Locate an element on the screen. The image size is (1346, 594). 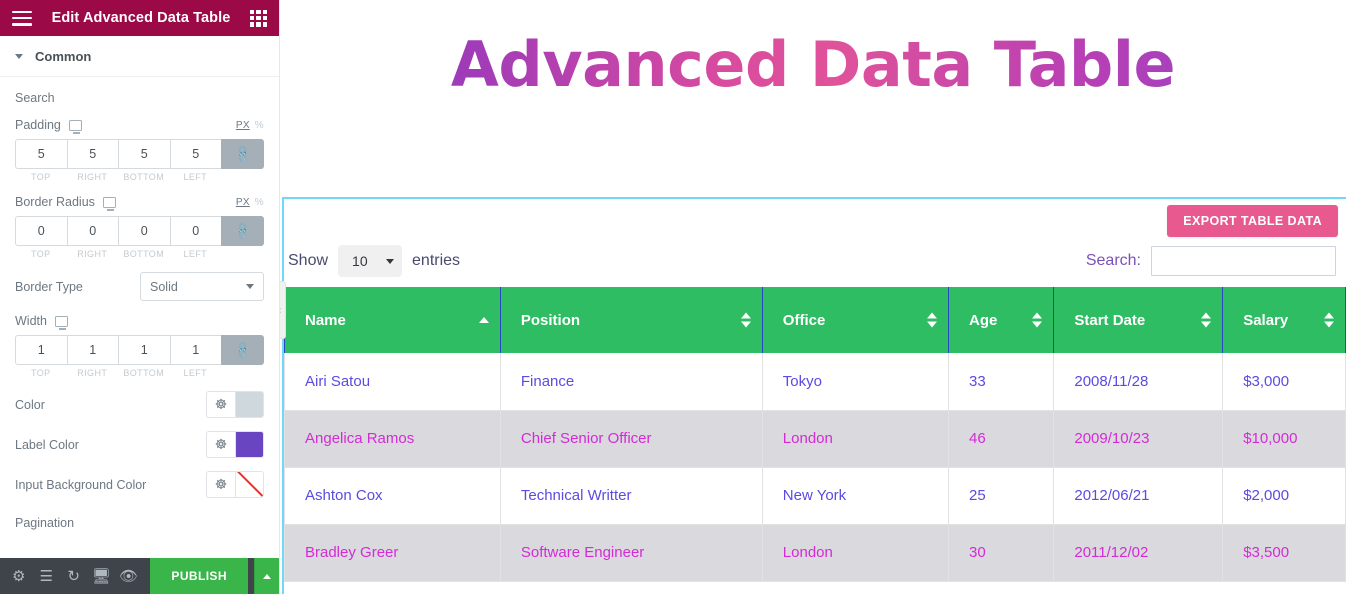
export-table-data-button: EXPORT TABLE DATA is located at coordinates (1252, 221).